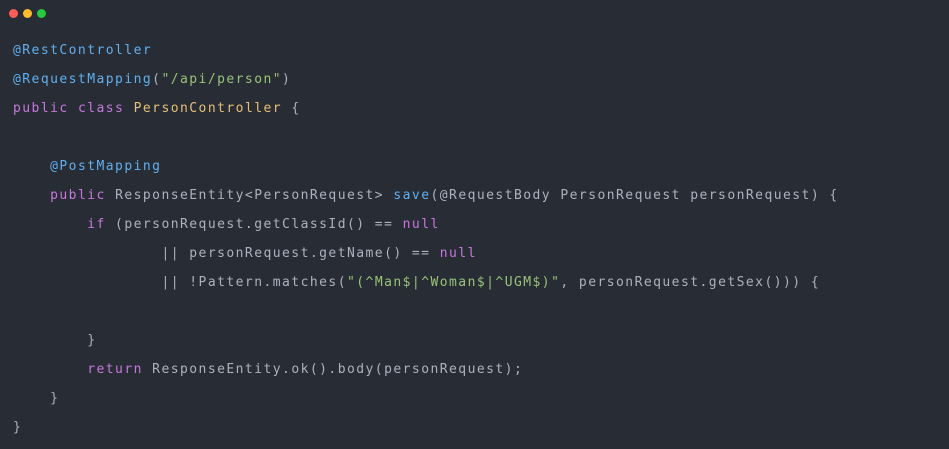  I want to click on code-line-11: }, so click(426, 340).